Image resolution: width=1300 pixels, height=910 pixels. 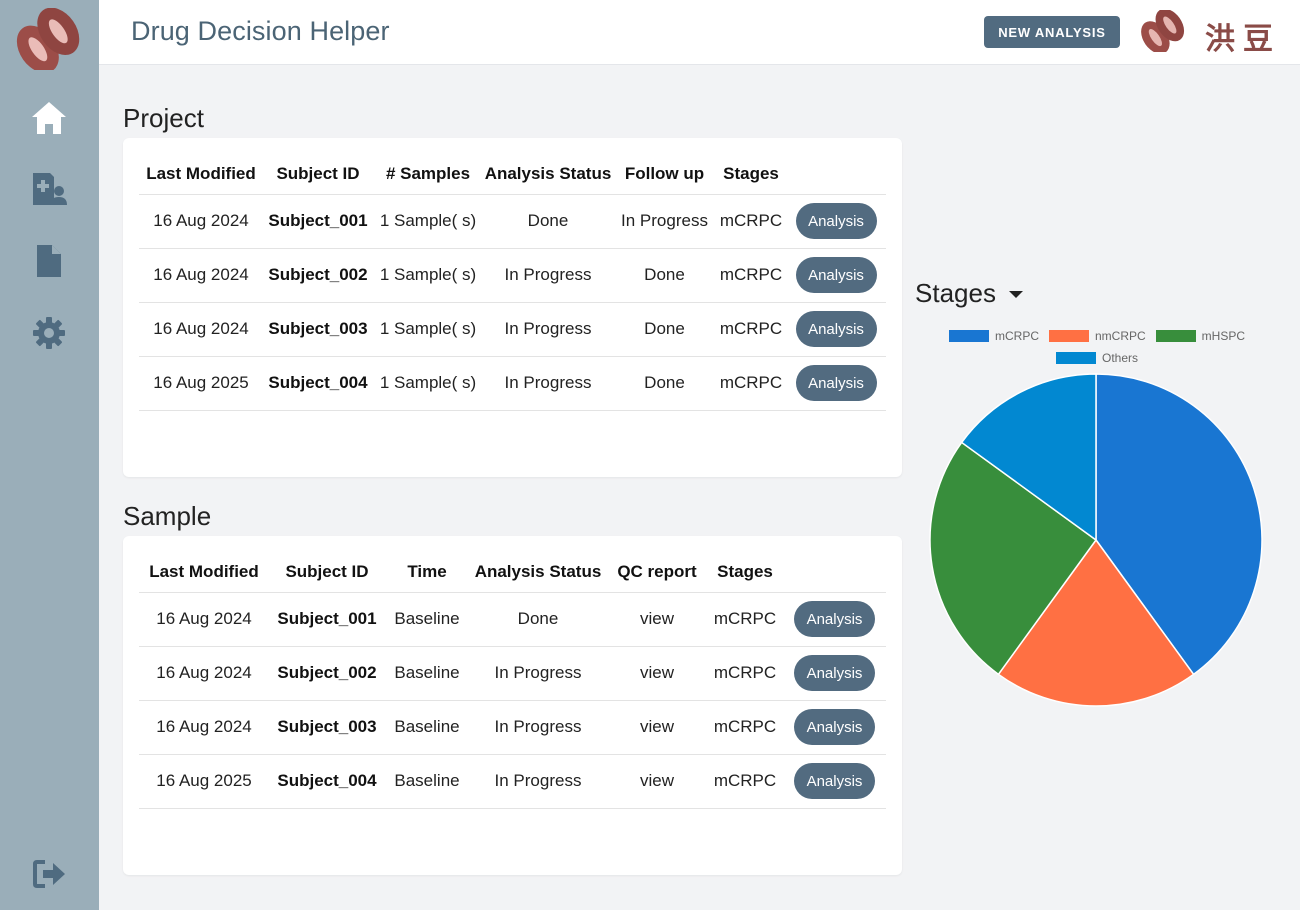 What do you see at coordinates (955, 293) in the screenshot?
I see `stages-dropdown-label: Stages` at bounding box center [955, 293].